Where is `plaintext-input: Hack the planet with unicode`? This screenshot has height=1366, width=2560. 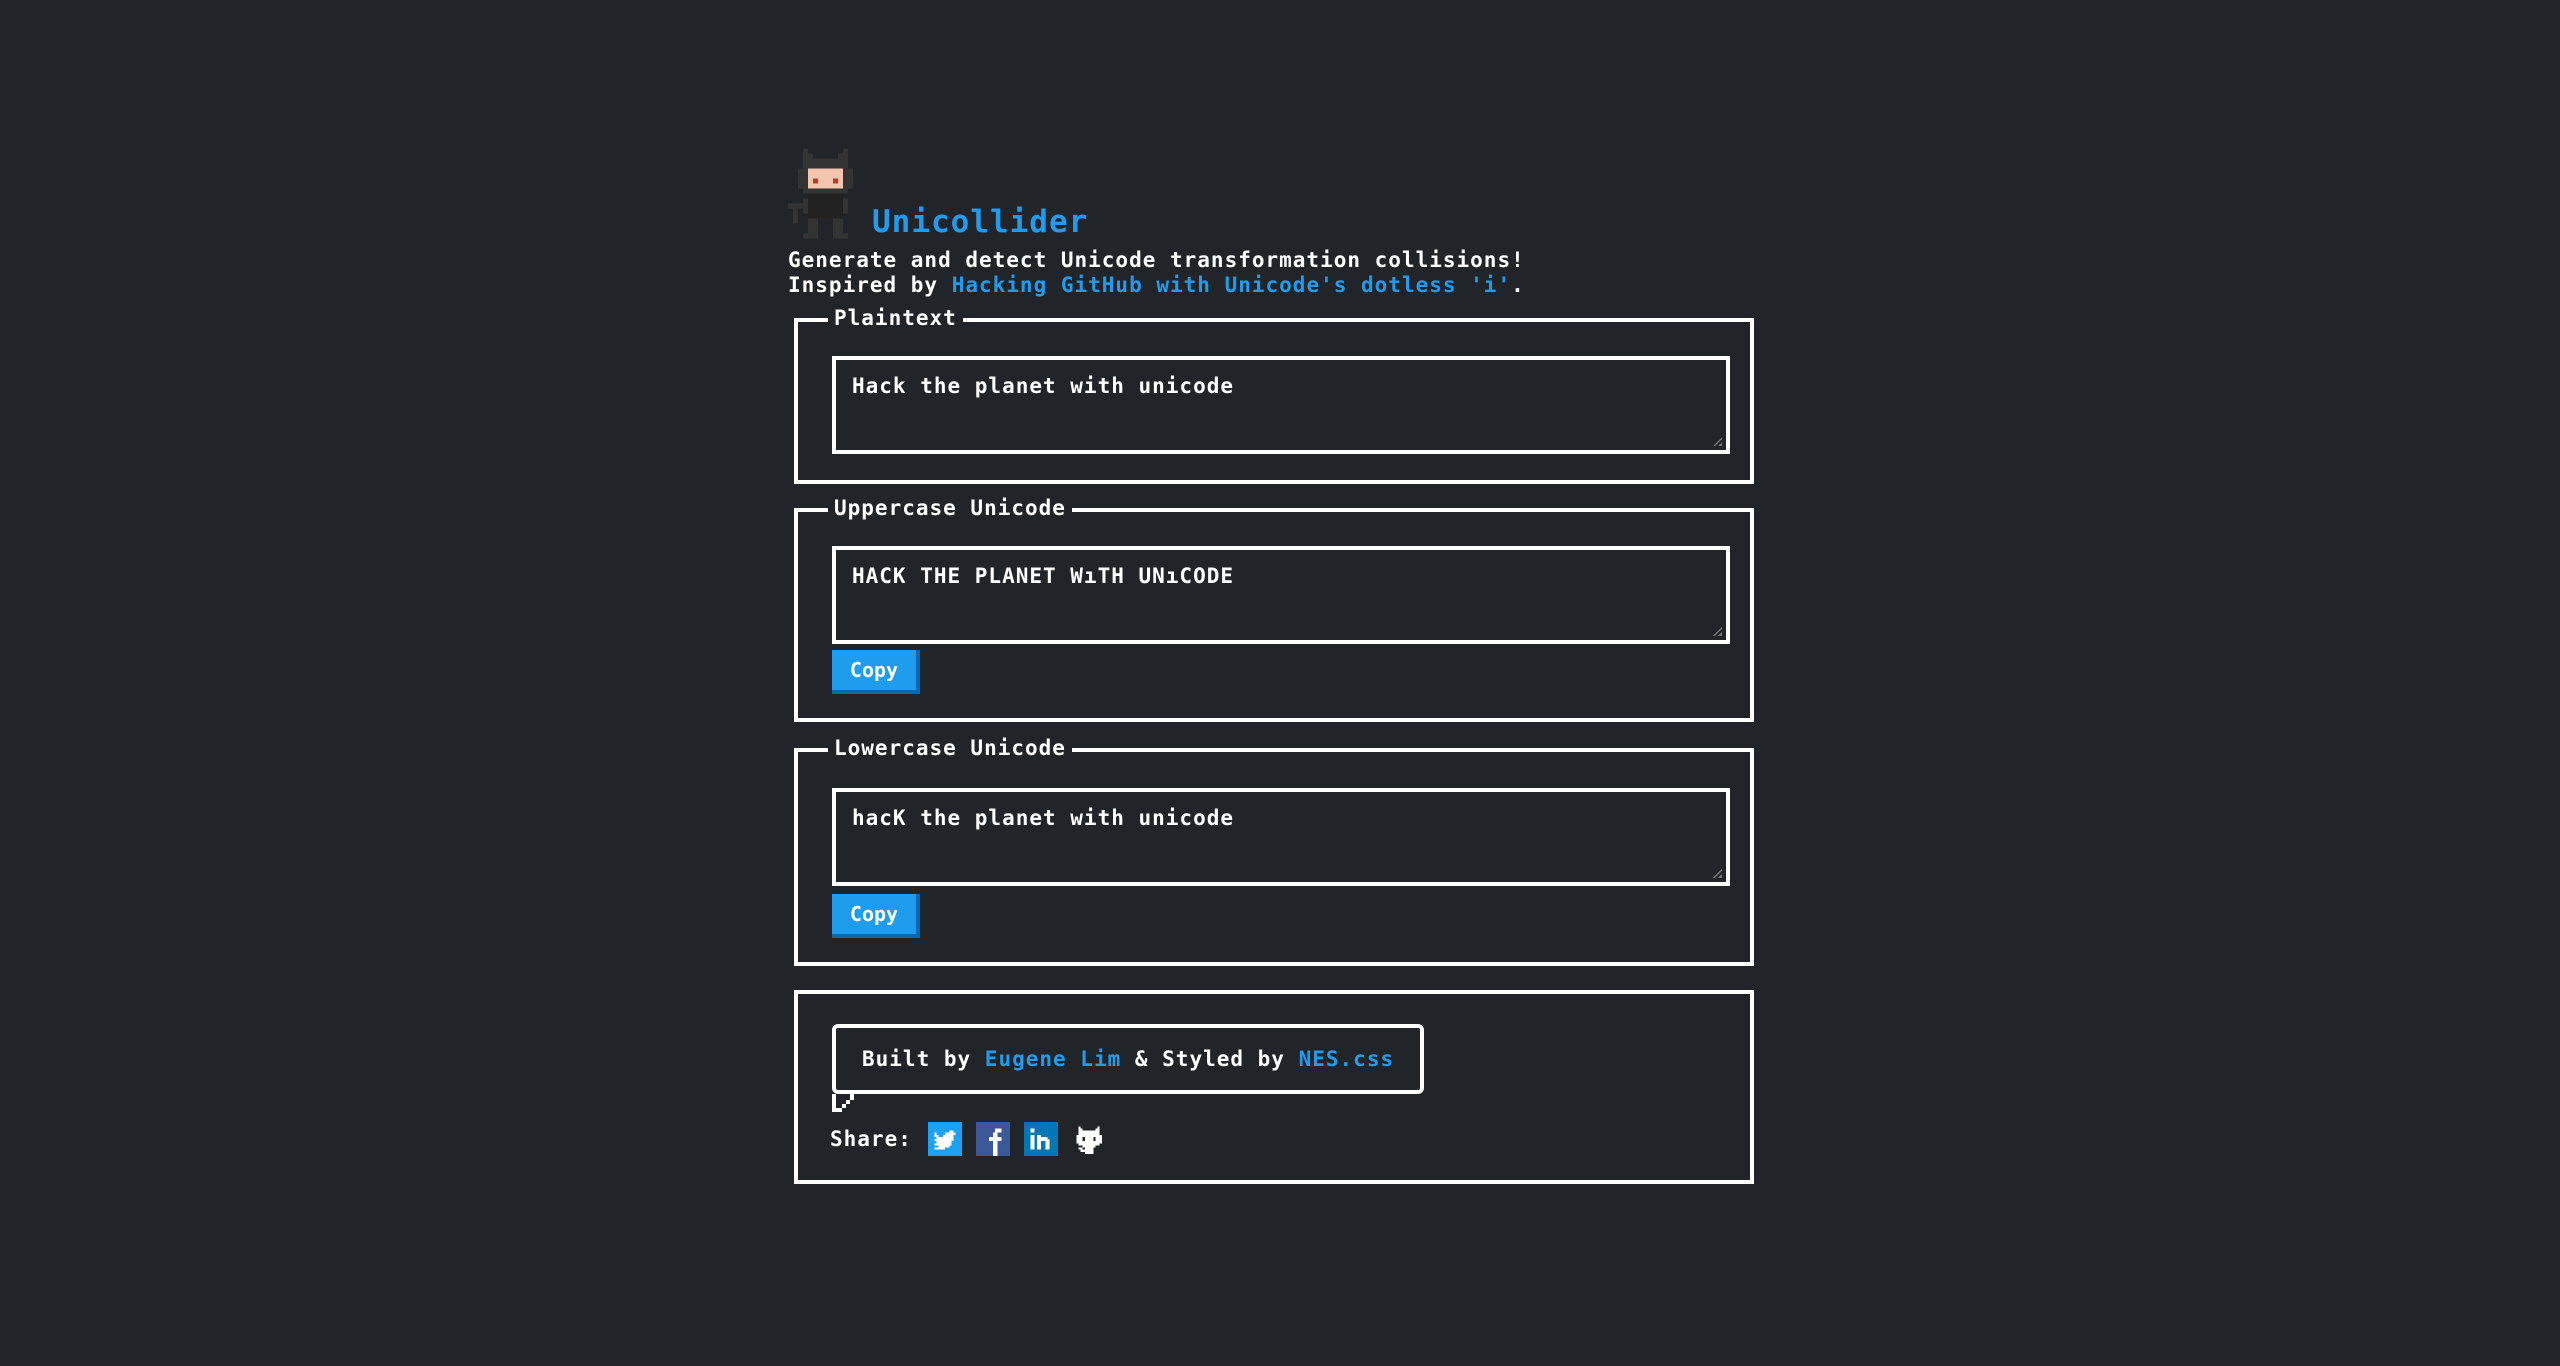 plaintext-input: Hack the planet with unicode is located at coordinates (1281, 405).